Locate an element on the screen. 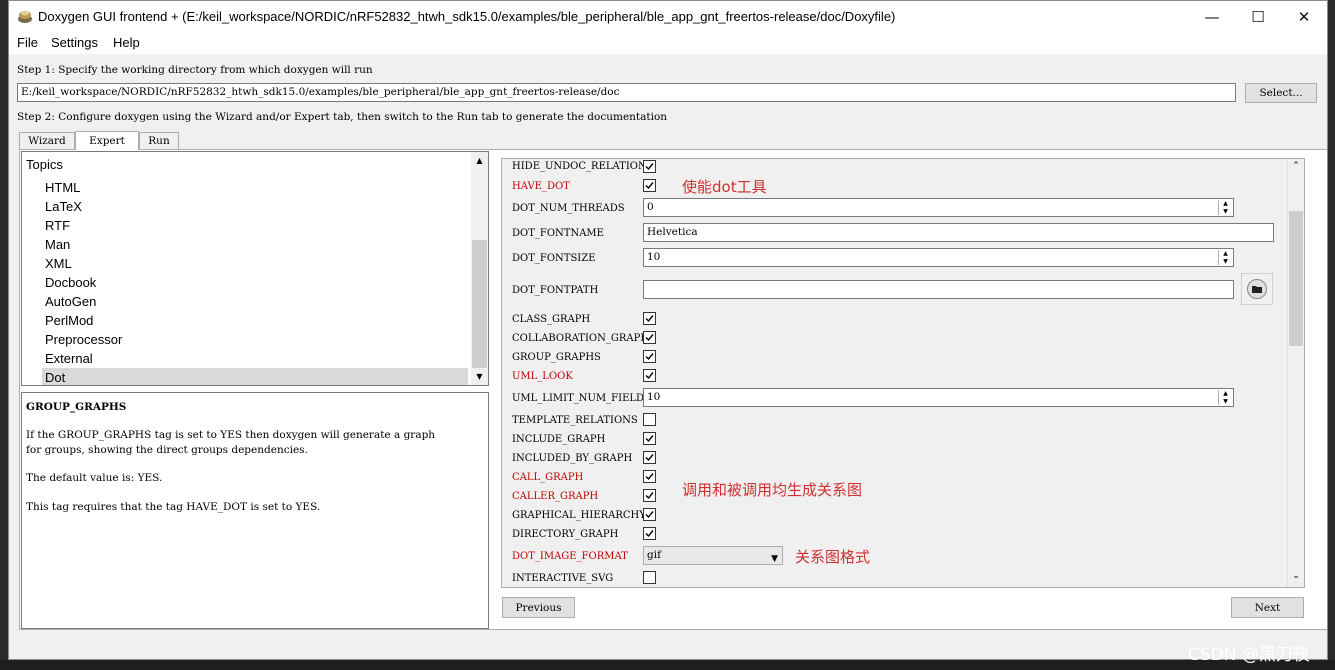  scroll-up-arrow-icon: ⌃ is located at coordinates (1296, 168).